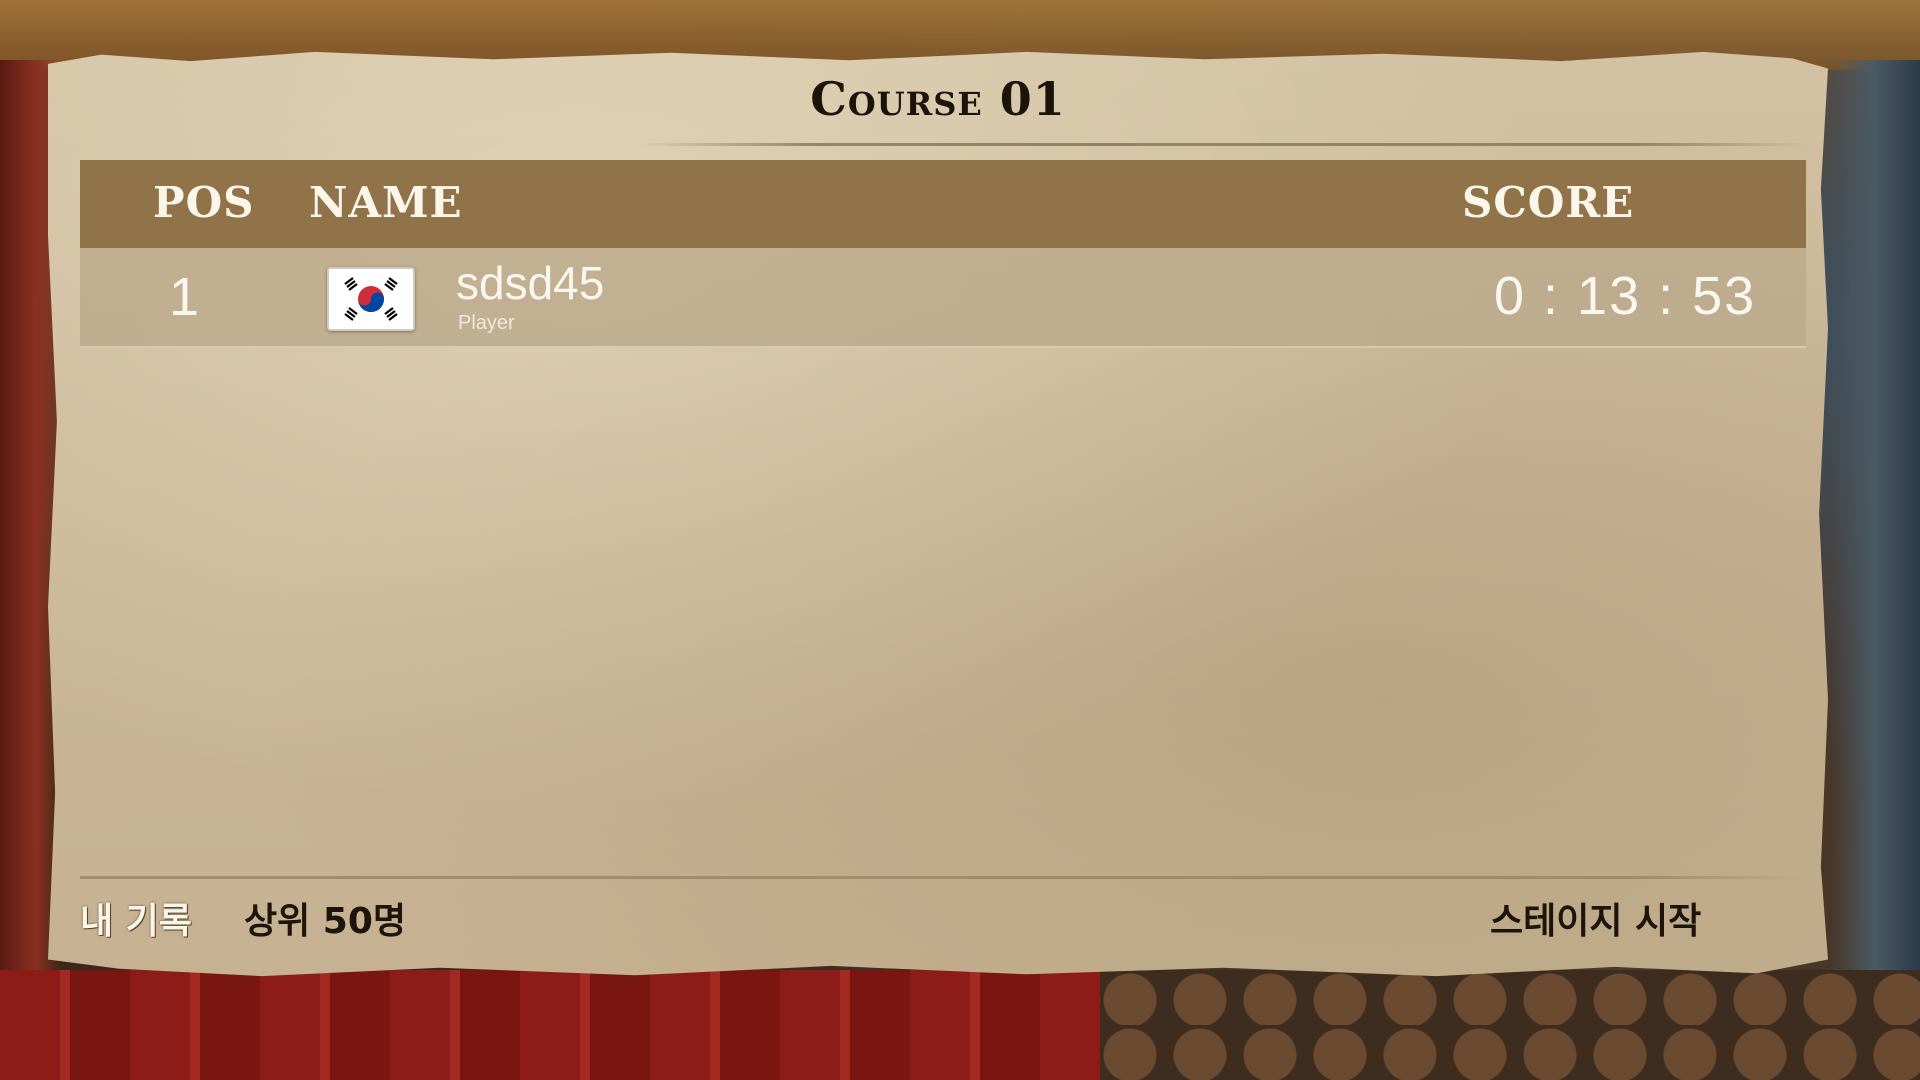 The width and height of the screenshot is (1920, 1080). I want to click on start-stage-button: 스테이지 시작, so click(1595, 918).